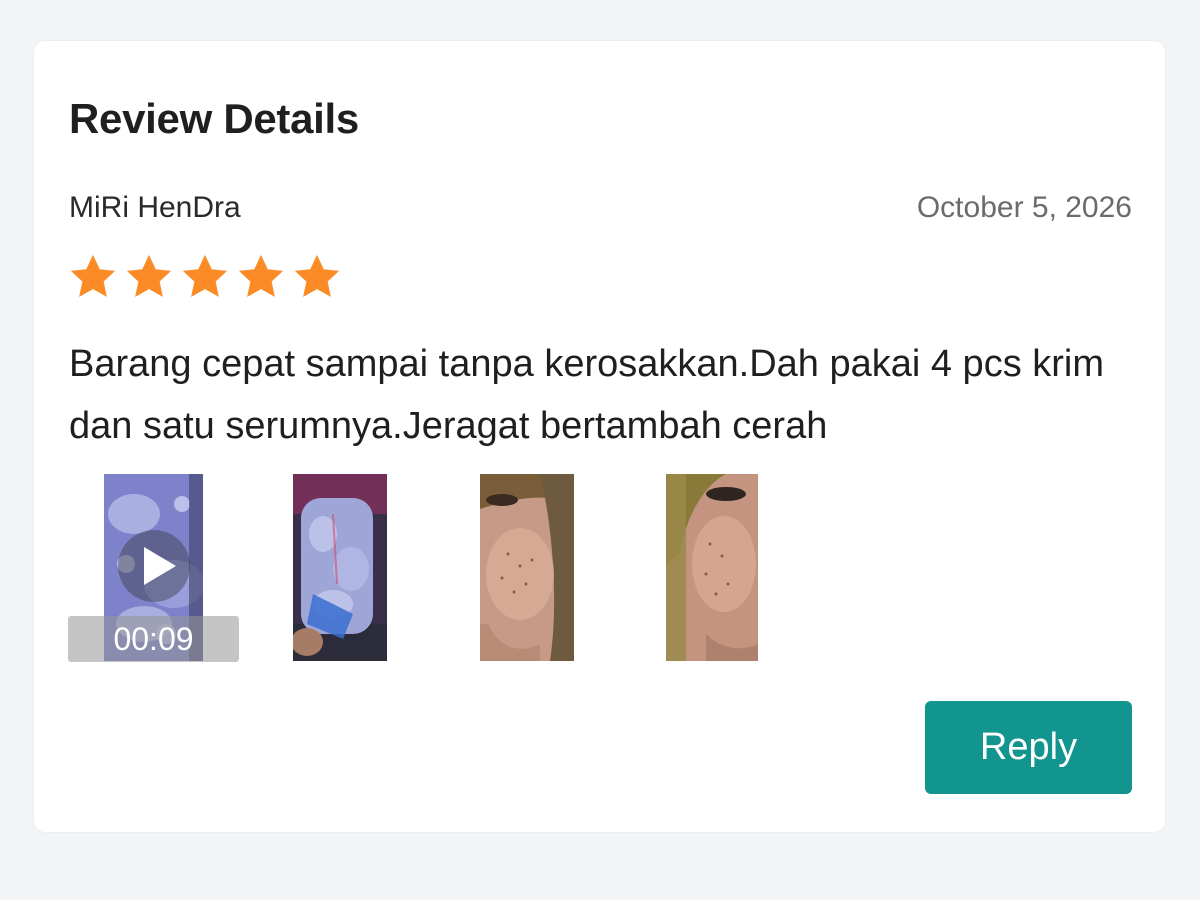  What do you see at coordinates (1028, 747) in the screenshot?
I see `reply-button: Reply` at bounding box center [1028, 747].